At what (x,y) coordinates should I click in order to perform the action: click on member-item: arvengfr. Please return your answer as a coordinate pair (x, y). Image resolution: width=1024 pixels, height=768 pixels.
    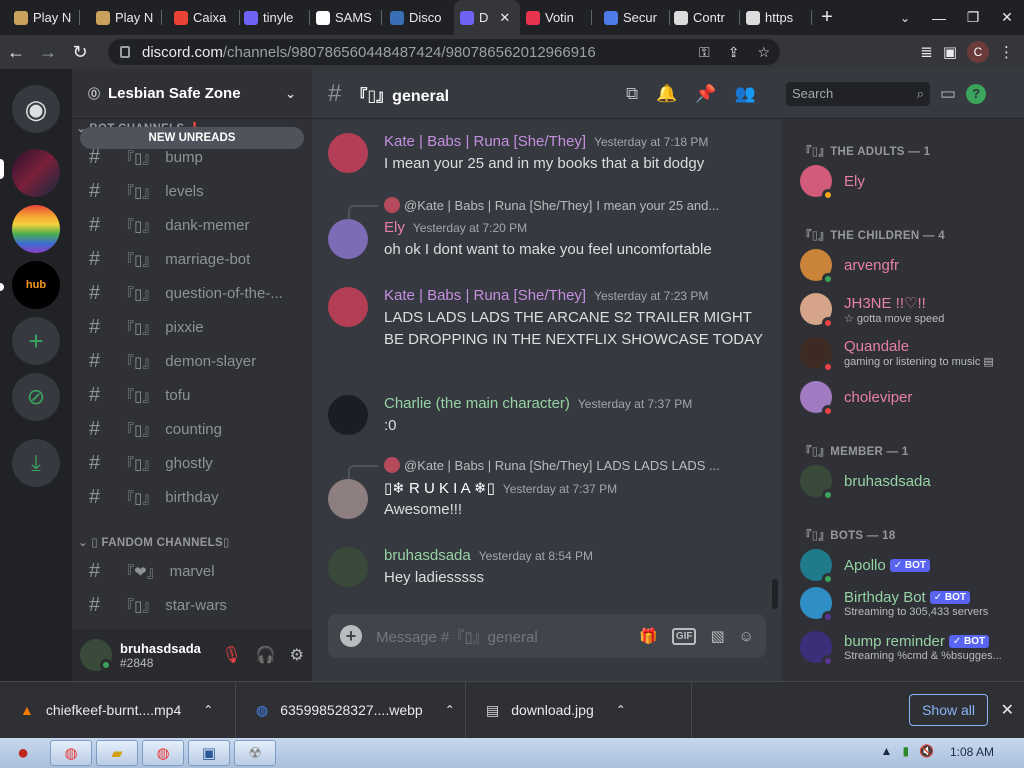
    Looking at the image, I should click on (910, 265).